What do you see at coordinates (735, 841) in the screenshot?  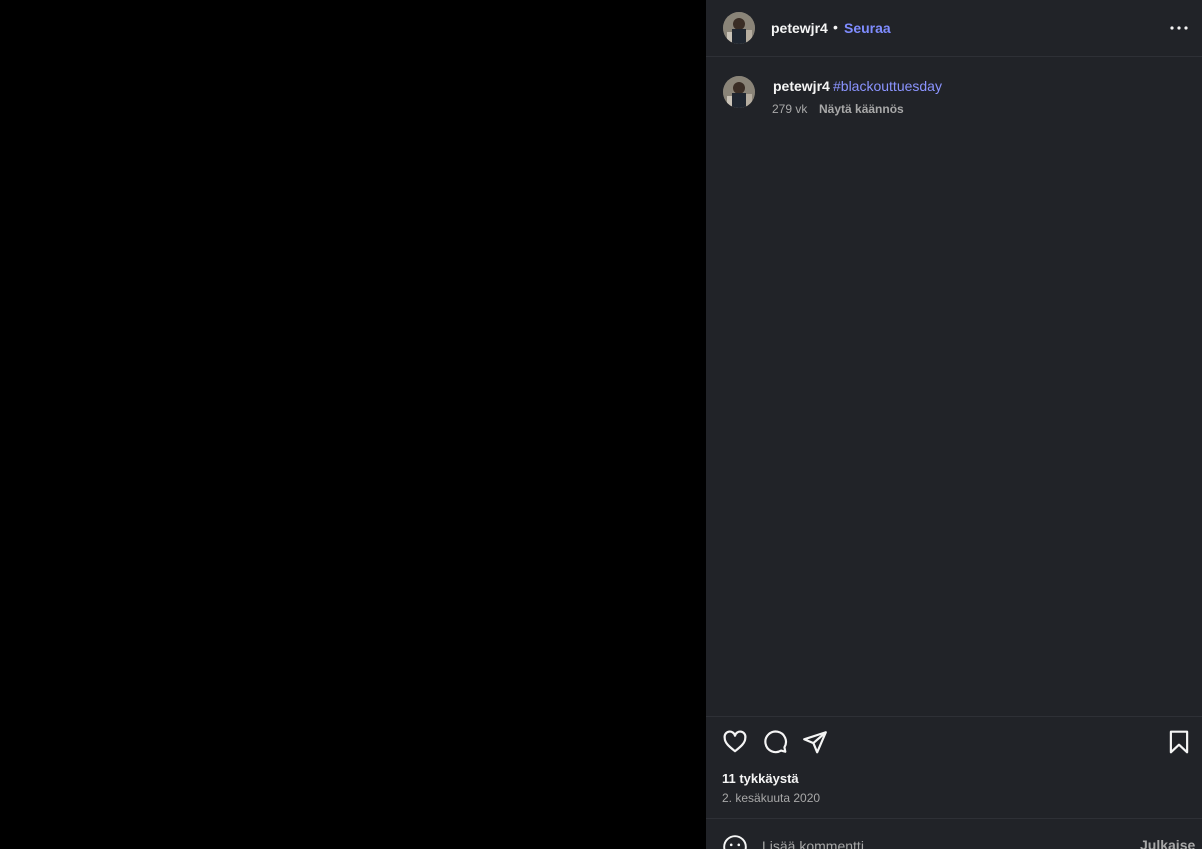 I see `emoji-icon` at bounding box center [735, 841].